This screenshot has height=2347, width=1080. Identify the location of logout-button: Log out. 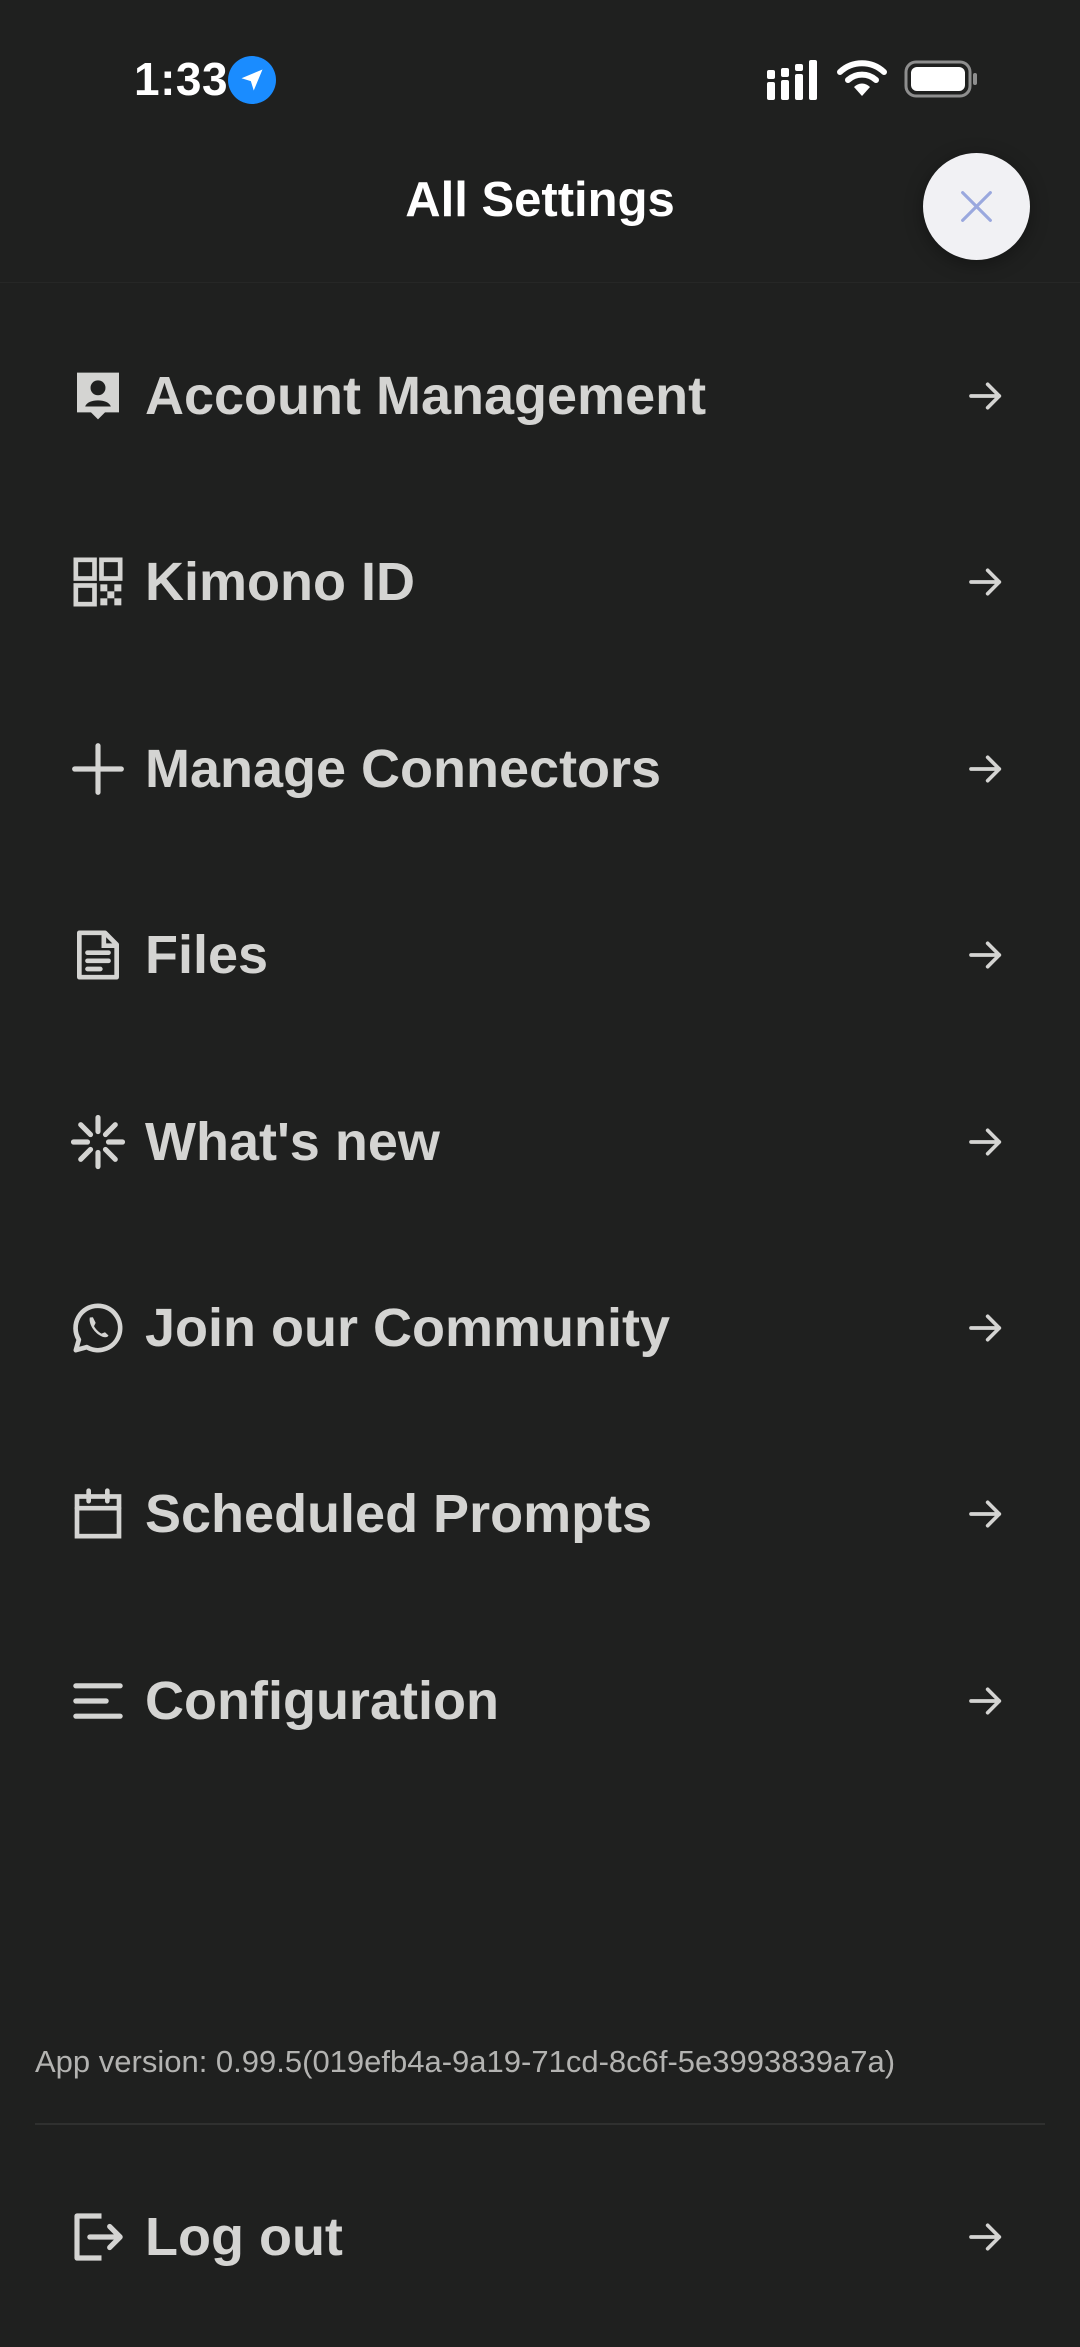
(540, 2237).